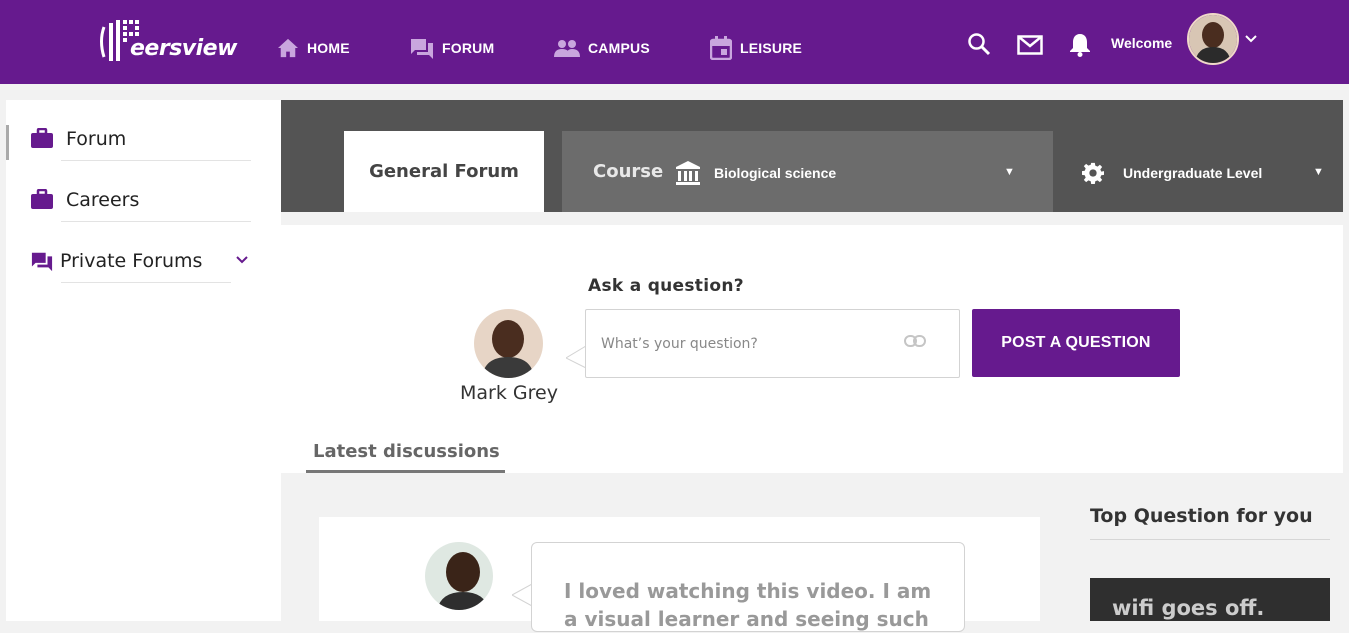 The image size is (1349, 633). I want to click on sidebar-item-private-forums: Private Forums, so click(143, 252).